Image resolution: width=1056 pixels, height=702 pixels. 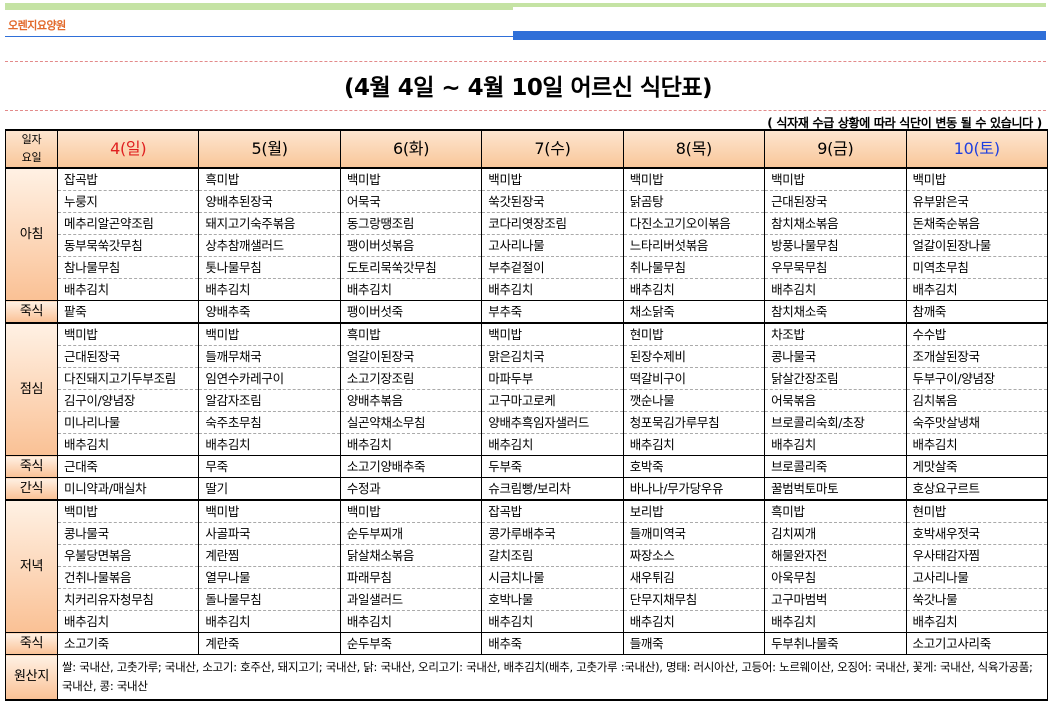 What do you see at coordinates (552, 378) in the screenshot?
I see `menu-cell: 마파두부` at bounding box center [552, 378].